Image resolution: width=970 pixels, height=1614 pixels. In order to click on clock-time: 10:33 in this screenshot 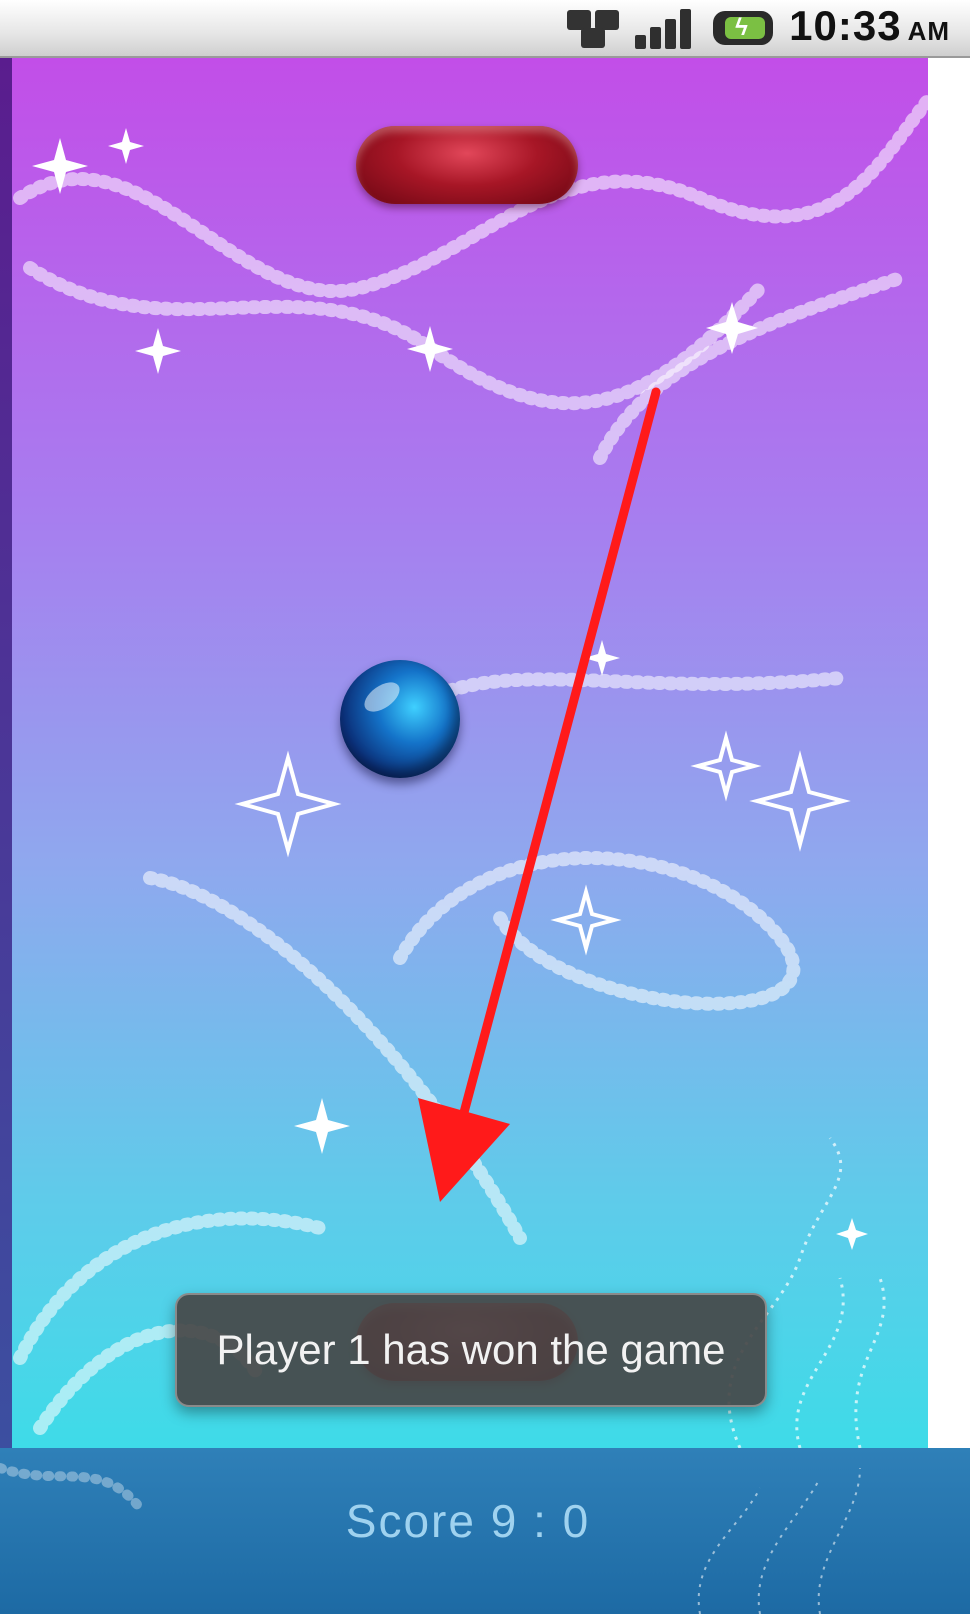, I will do `click(845, 25)`.